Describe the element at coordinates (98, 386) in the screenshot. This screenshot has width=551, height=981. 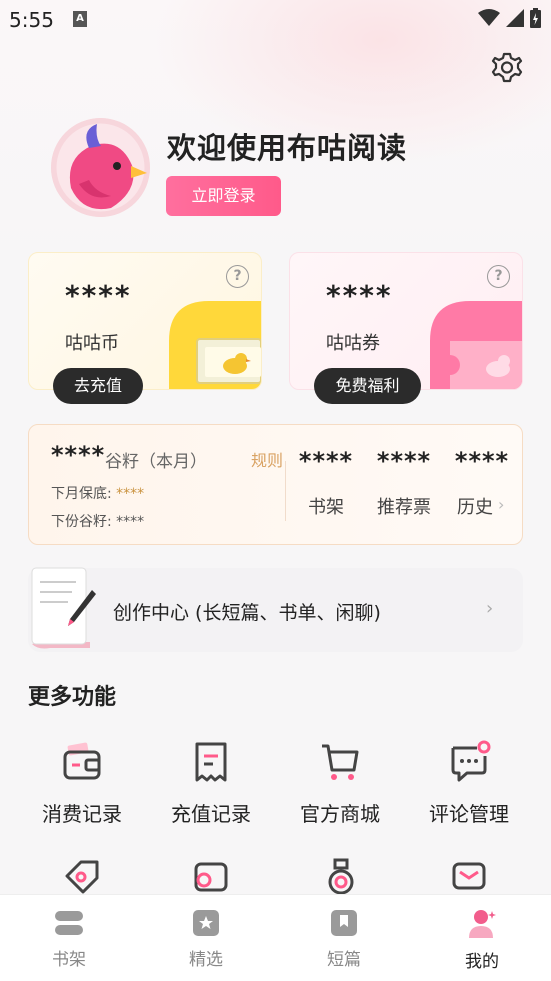
I see `recharge-button: 去充值` at that location.